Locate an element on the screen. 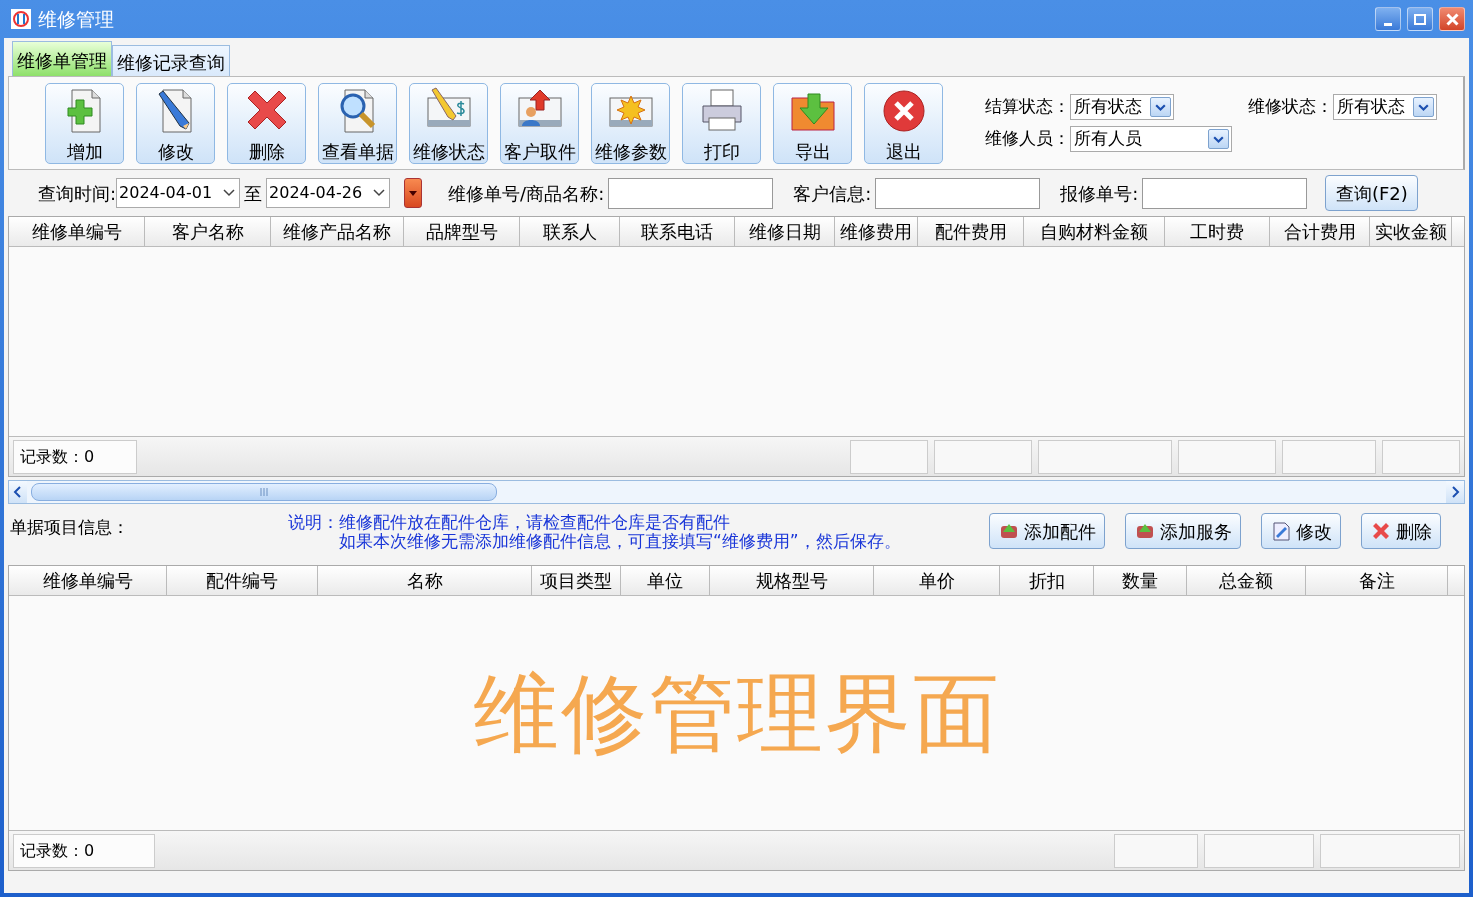 Image resolution: width=1473 pixels, height=897 pixels. toolbar-button: 打印 is located at coordinates (721, 123).